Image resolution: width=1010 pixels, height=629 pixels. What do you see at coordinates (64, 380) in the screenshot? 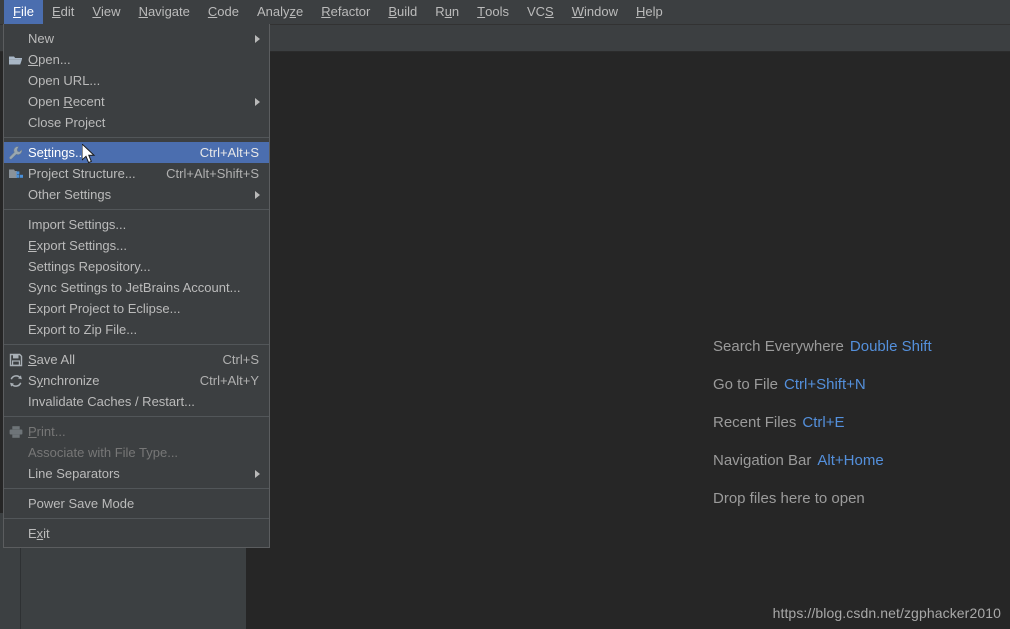
I see `menu-item-label: Synchronize` at bounding box center [64, 380].